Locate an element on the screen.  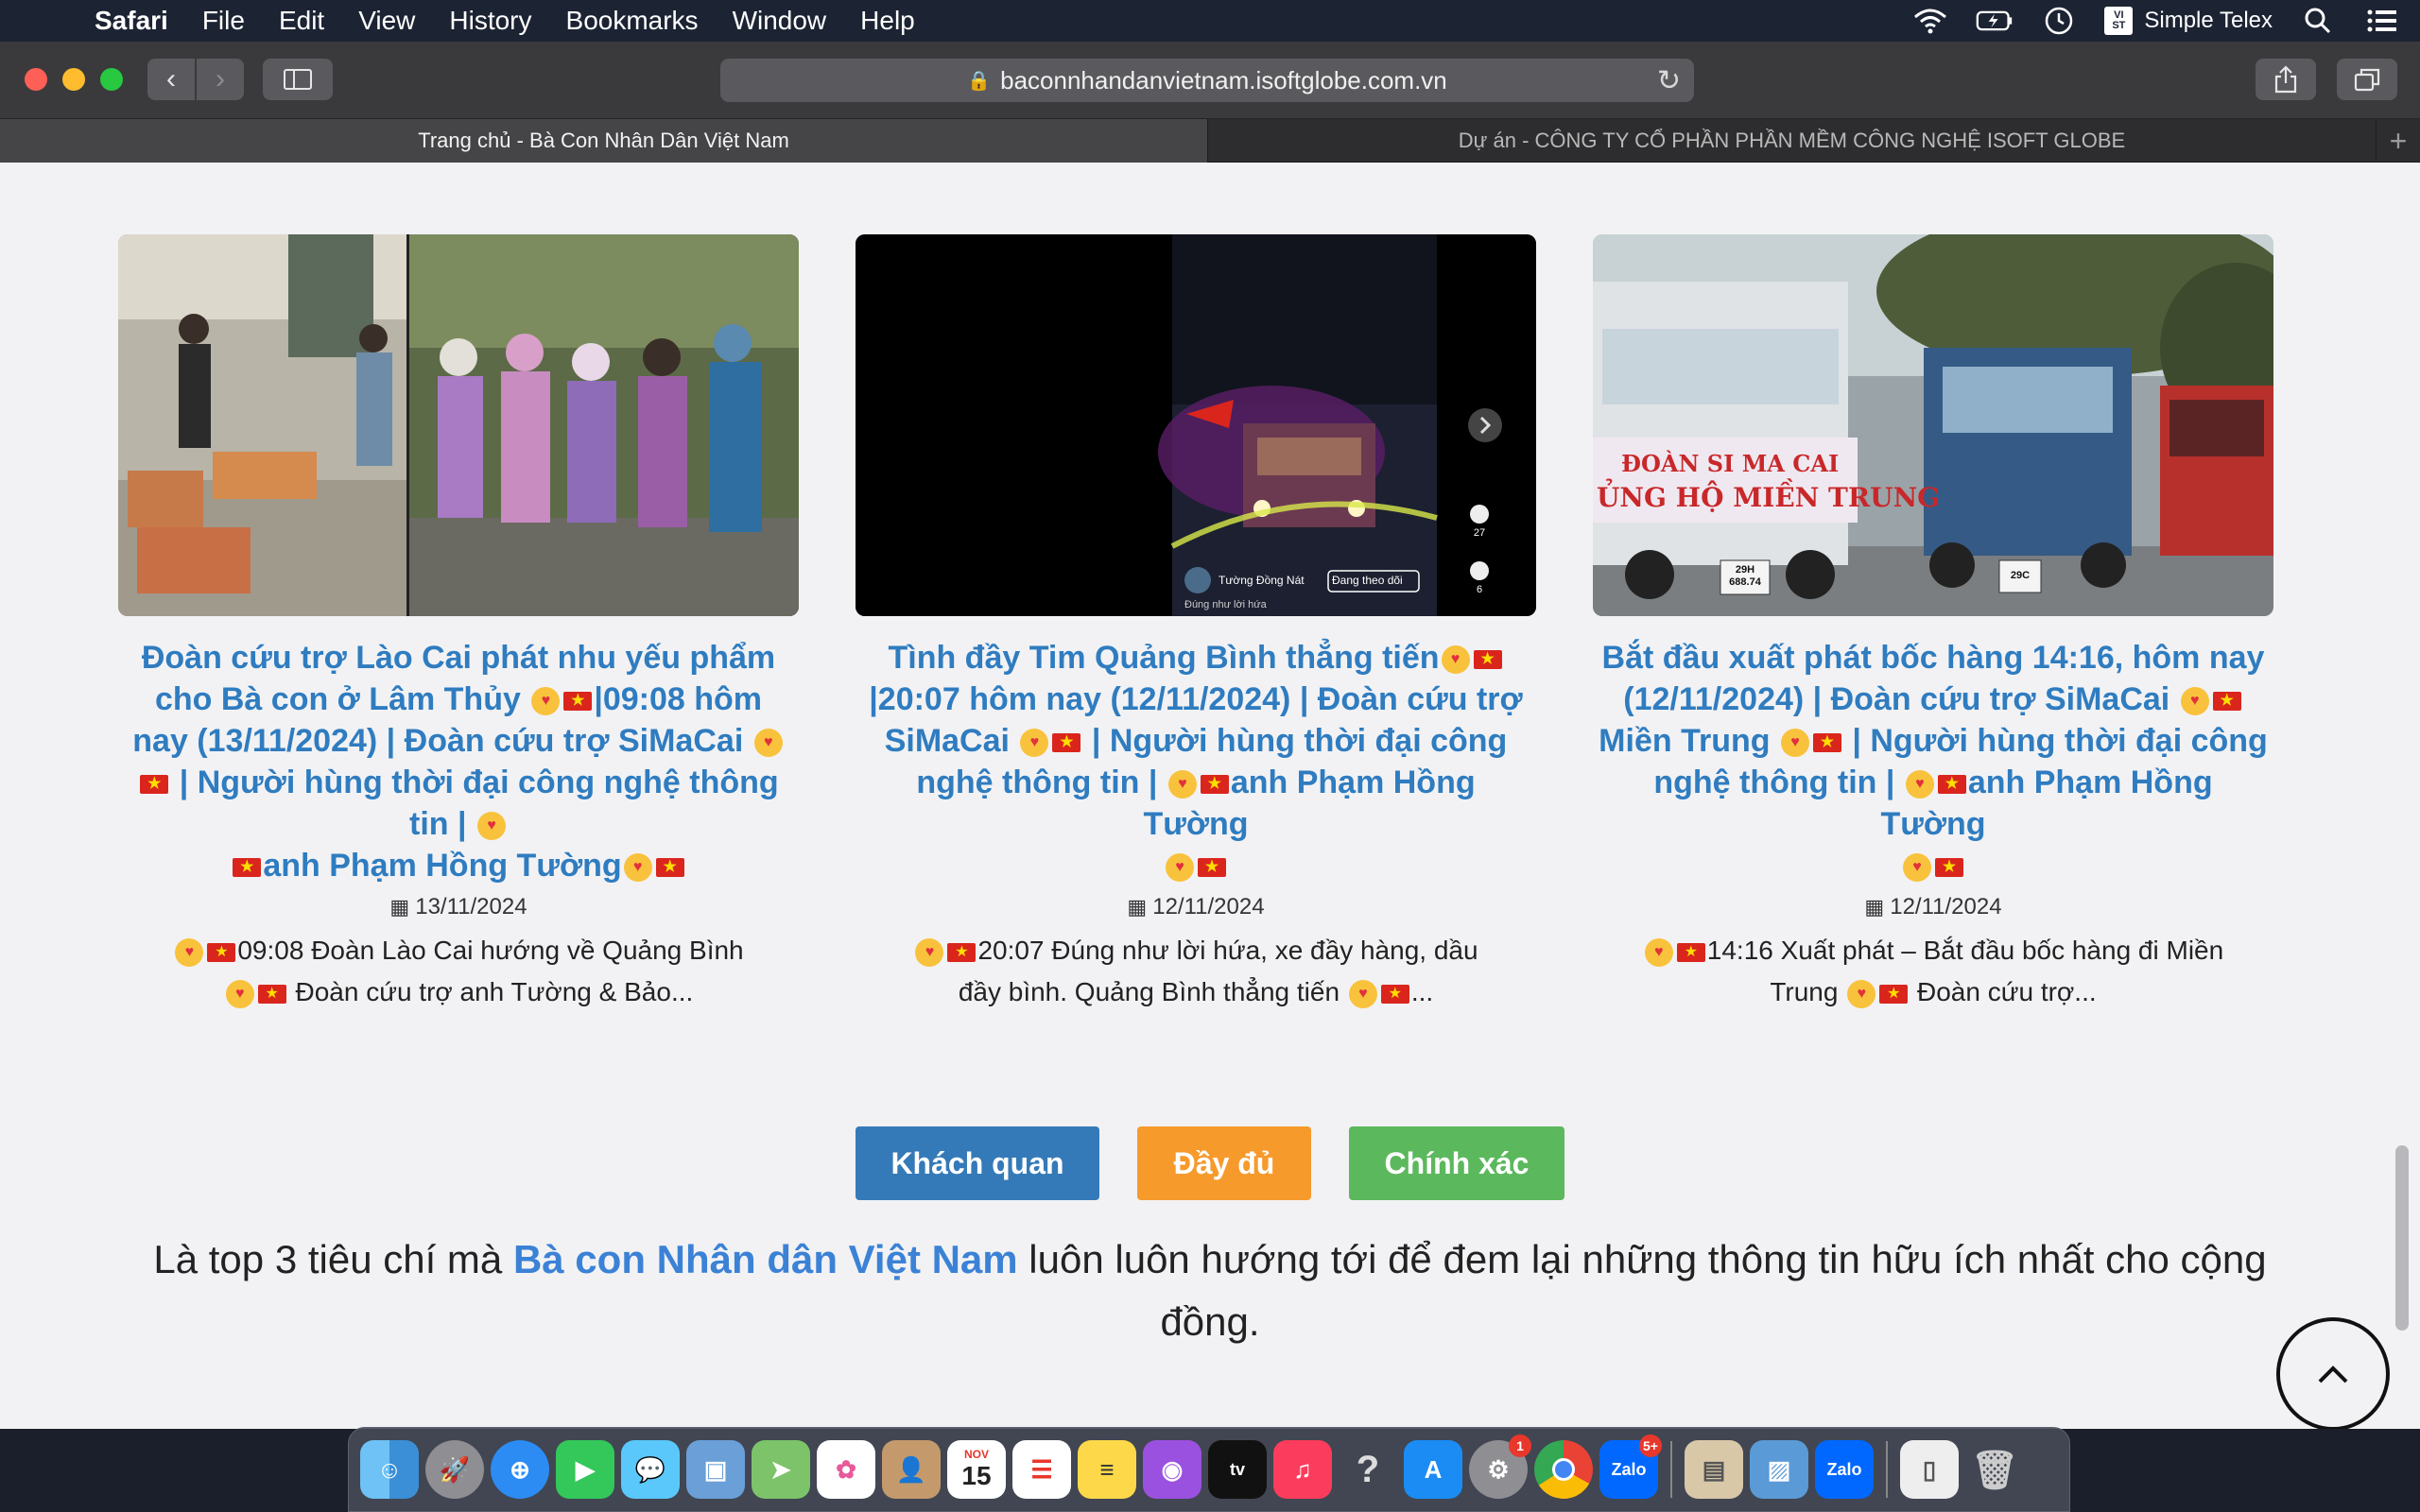
screenshots-folder-icon: ▨ is located at coordinates (1779, 1469).